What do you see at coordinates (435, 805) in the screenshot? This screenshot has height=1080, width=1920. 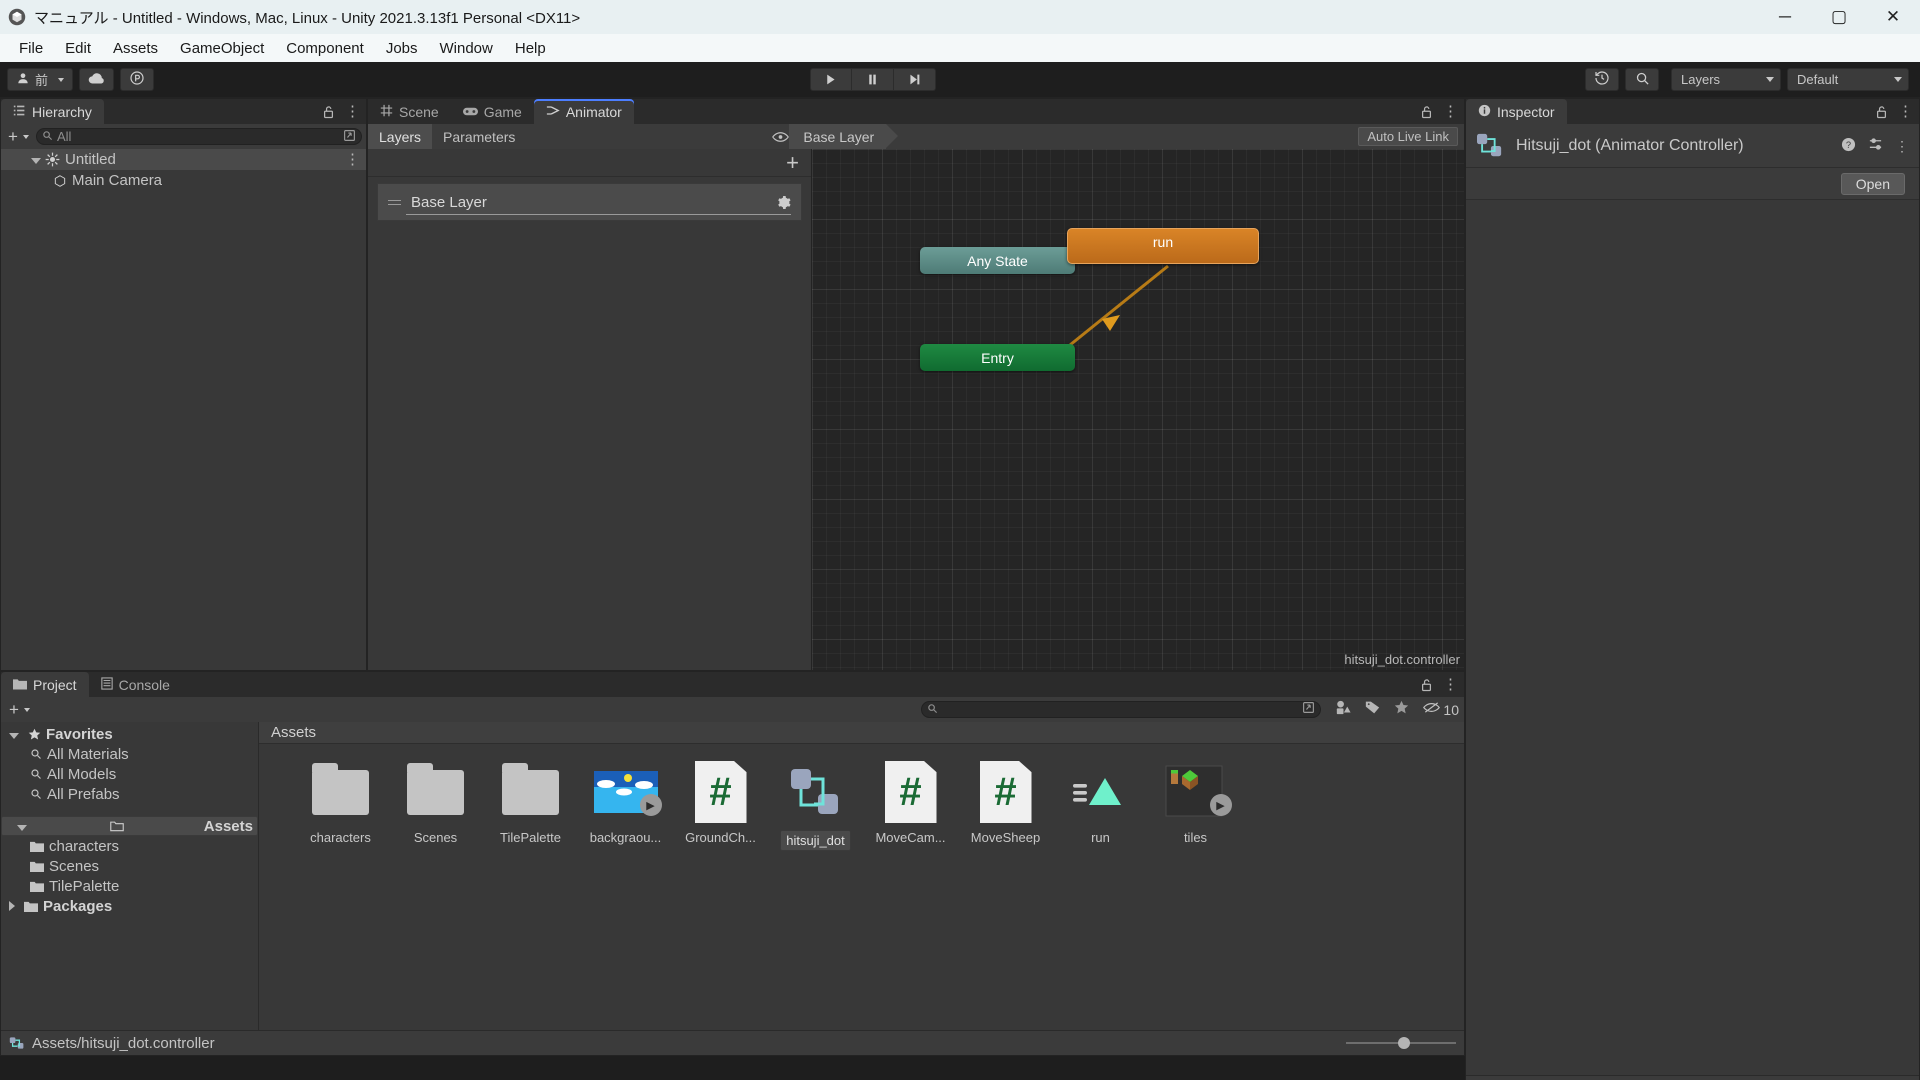 I see `asset-item-scenes: Scenes` at bounding box center [435, 805].